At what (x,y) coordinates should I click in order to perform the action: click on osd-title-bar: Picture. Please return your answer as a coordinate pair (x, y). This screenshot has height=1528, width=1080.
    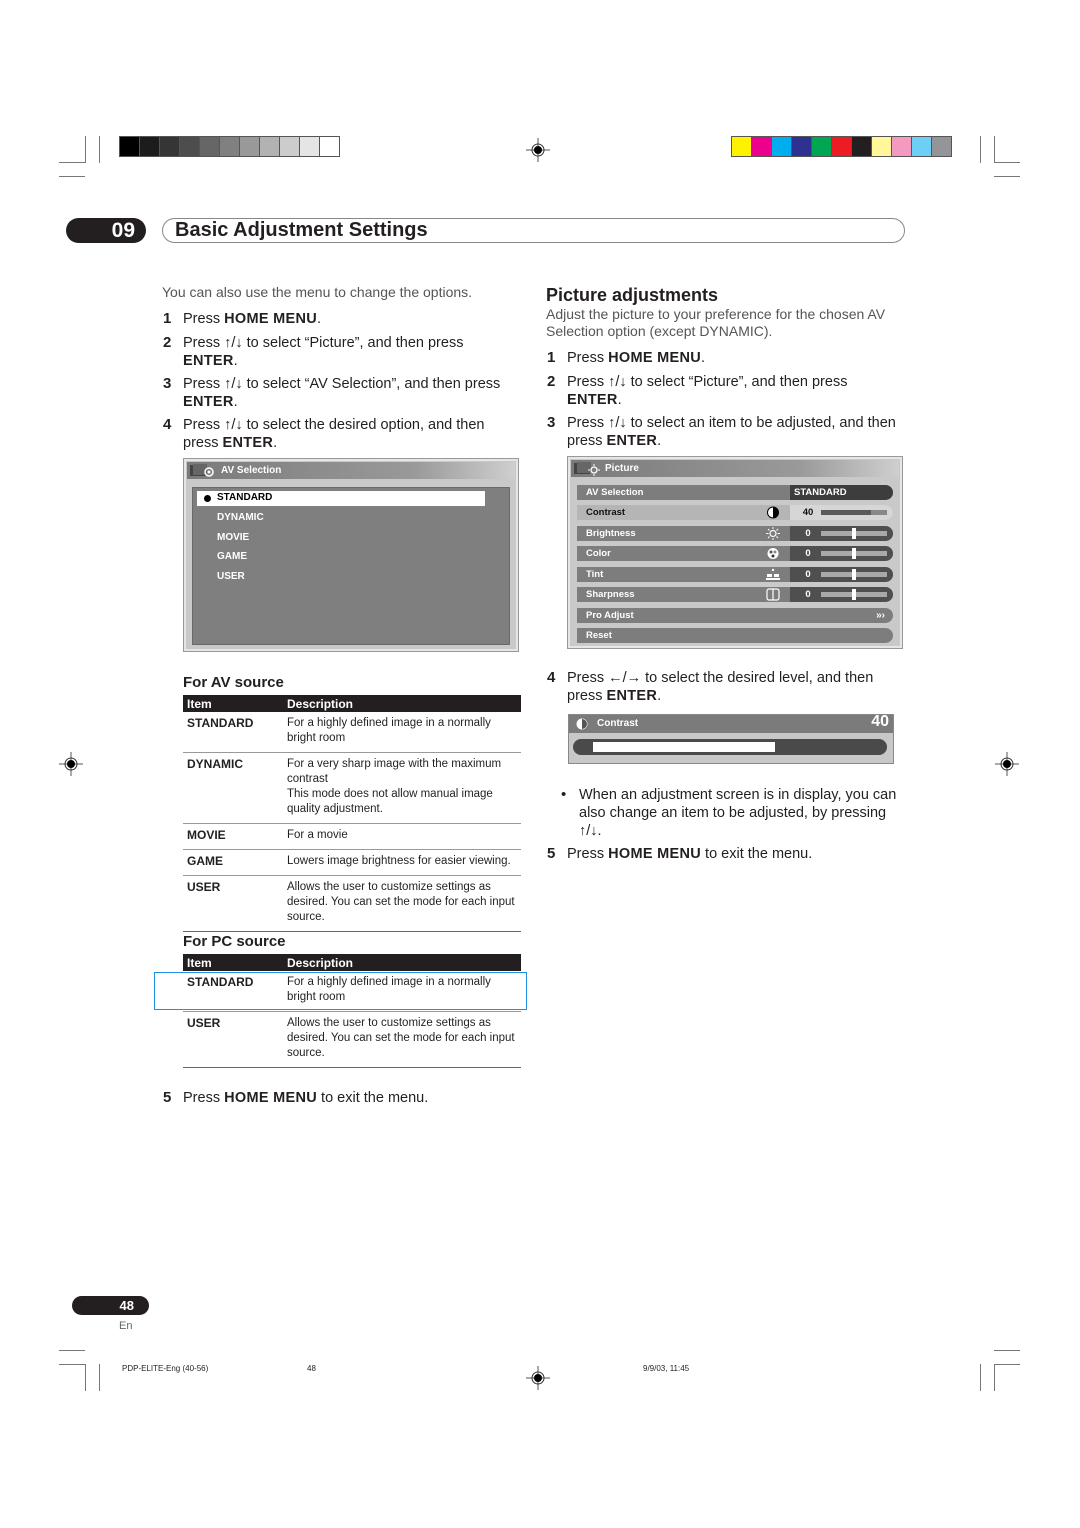
    Looking at the image, I should click on (735, 468).